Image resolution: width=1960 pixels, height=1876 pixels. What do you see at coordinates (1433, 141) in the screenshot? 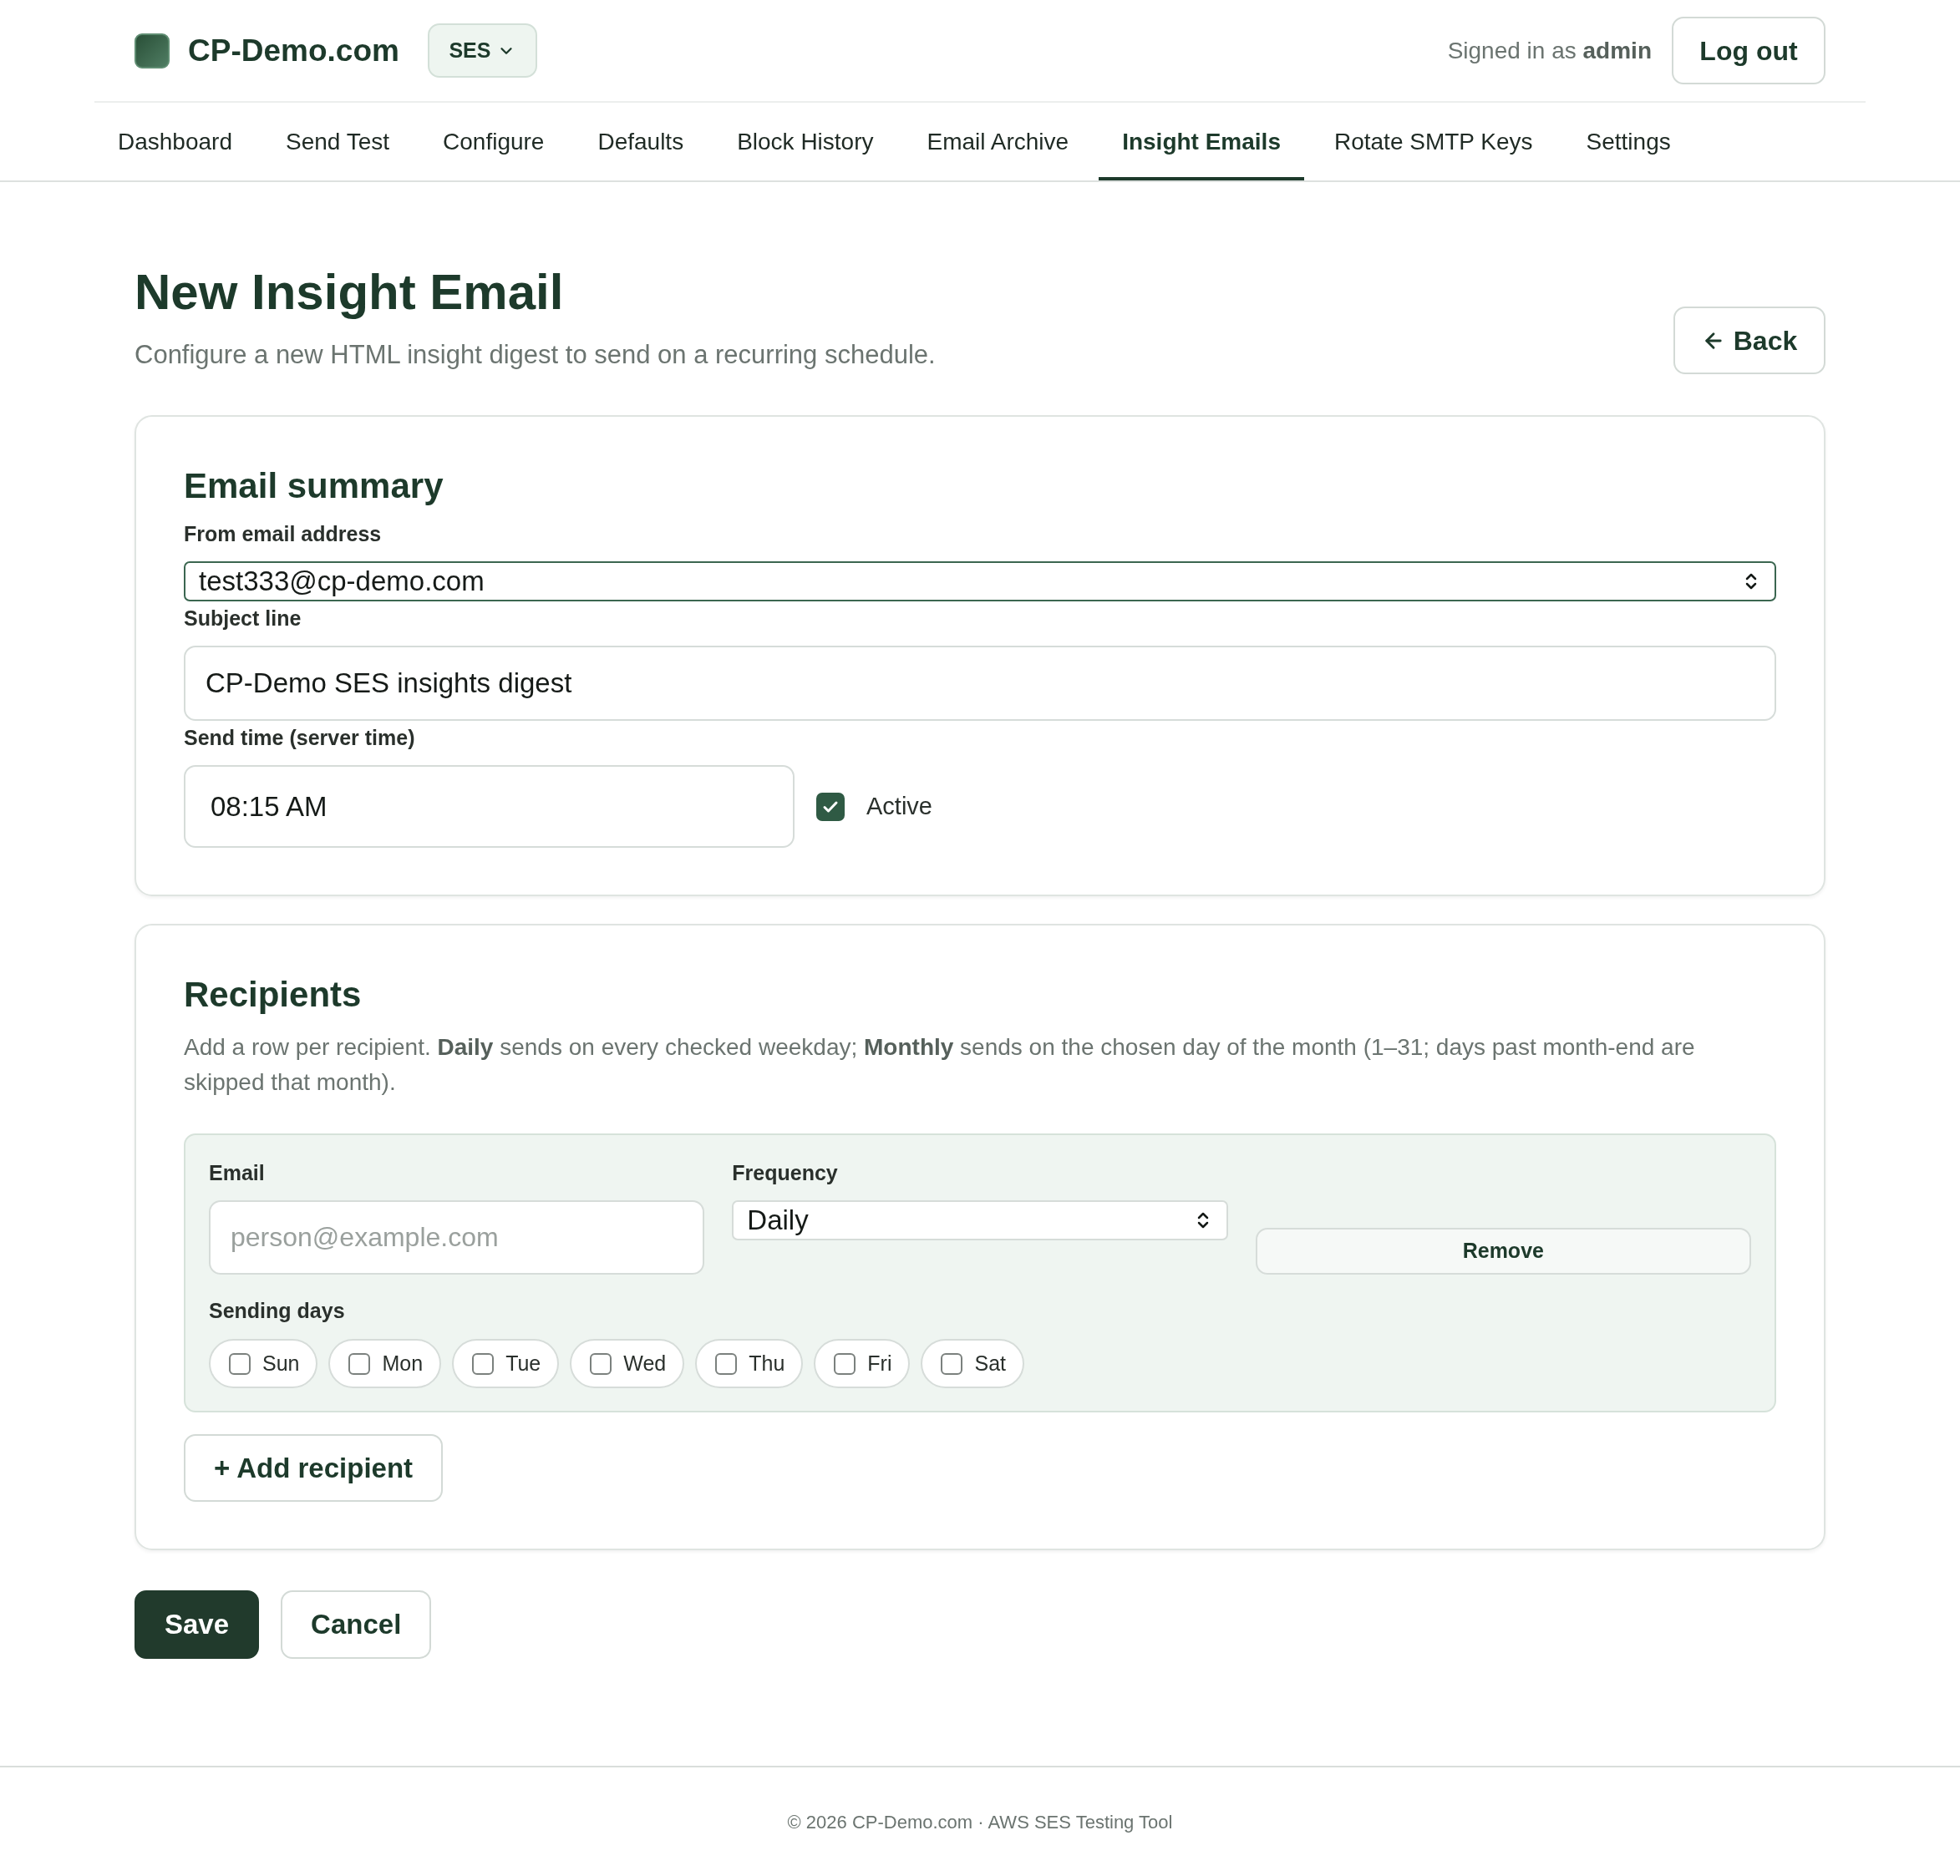
I see `nav-tab: Rotate SMTP Keys` at bounding box center [1433, 141].